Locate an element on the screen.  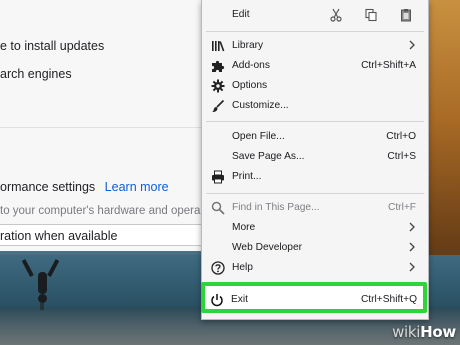
menu-item-web-developer: Web Developer is located at coordinates (315, 248).